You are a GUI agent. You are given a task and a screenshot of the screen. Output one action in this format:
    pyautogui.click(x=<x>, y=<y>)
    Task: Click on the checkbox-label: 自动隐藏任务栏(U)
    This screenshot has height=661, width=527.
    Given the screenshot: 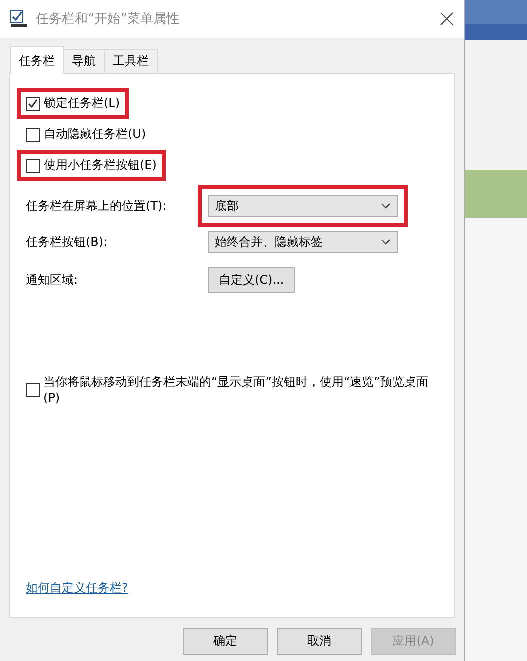 What is the action you would take?
    pyautogui.click(x=95, y=134)
    